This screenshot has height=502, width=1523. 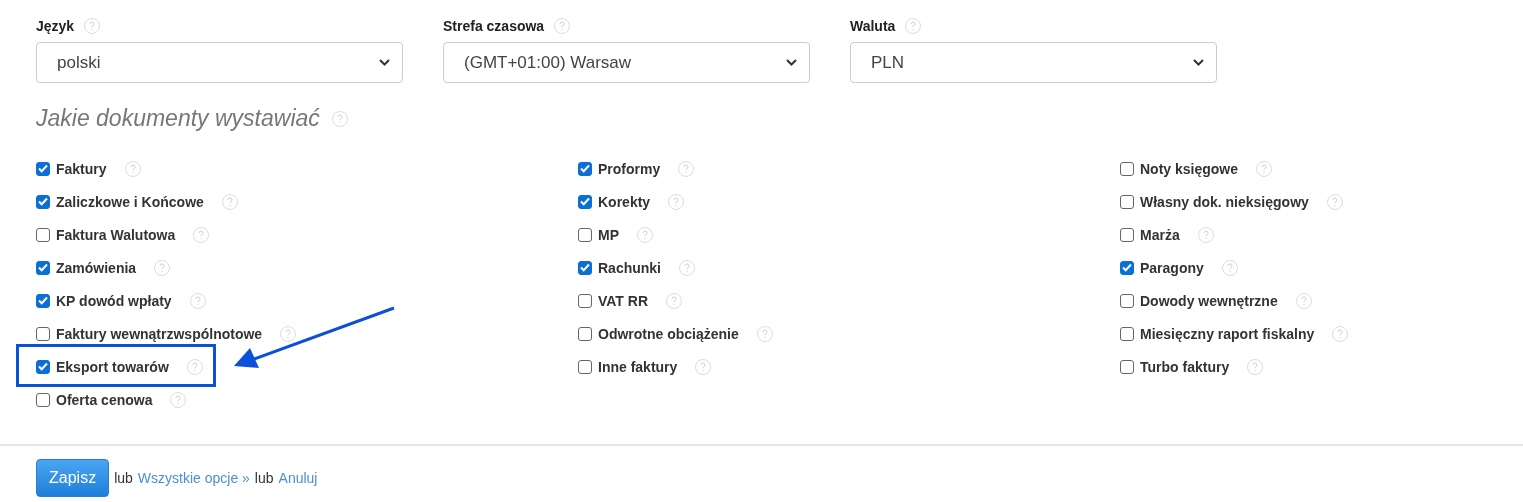 I want to click on field-label: Język, so click(x=55, y=26).